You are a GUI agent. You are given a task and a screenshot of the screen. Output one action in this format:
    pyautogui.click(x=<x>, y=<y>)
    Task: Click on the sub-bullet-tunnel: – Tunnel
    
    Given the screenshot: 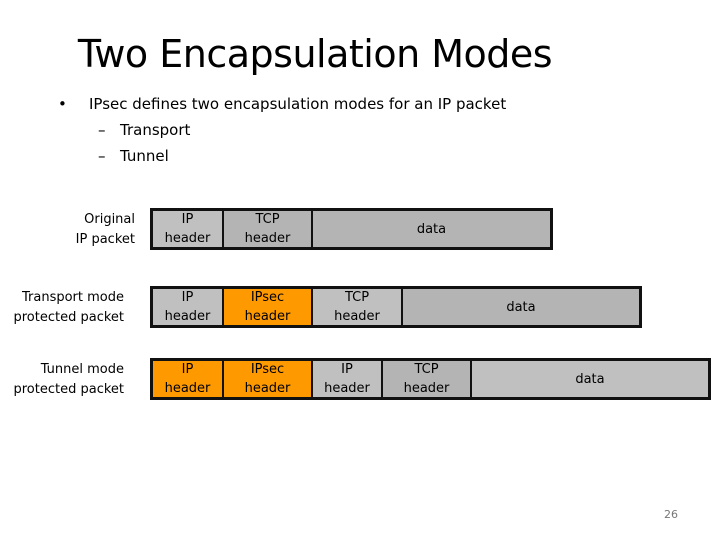 What is the action you would take?
    pyautogui.click(x=133, y=156)
    